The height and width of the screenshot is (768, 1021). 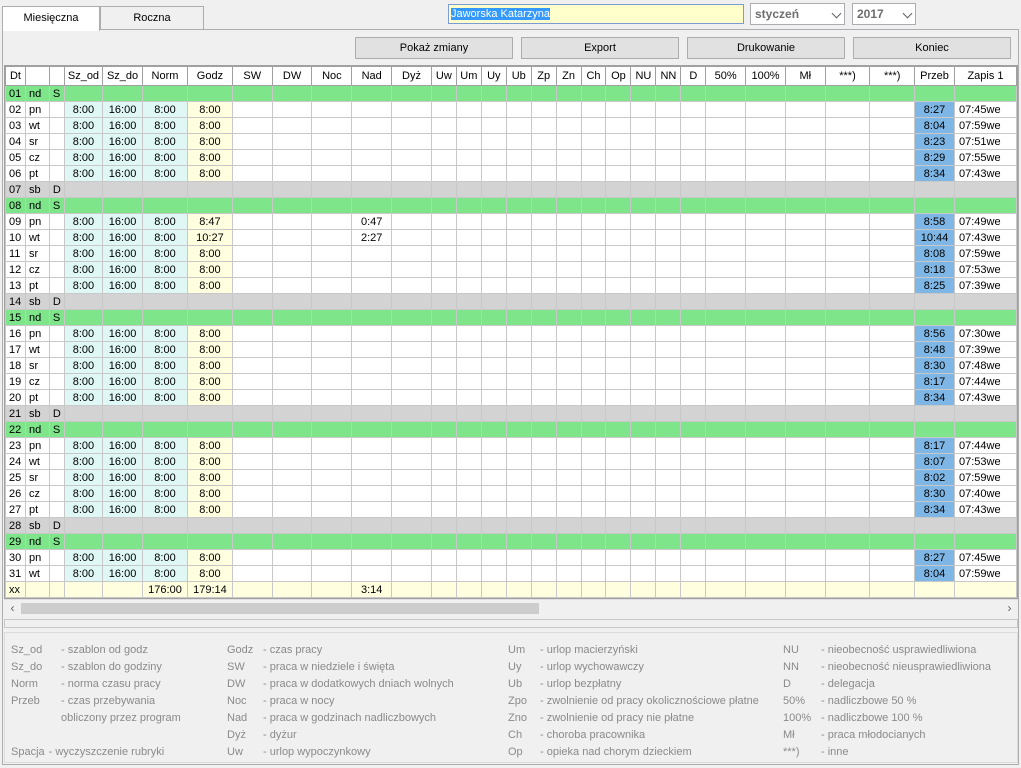 What do you see at coordinates (985, 509) in the screenshot?
I see `record-cell: 07:43we` at bounding box center [985, 509].